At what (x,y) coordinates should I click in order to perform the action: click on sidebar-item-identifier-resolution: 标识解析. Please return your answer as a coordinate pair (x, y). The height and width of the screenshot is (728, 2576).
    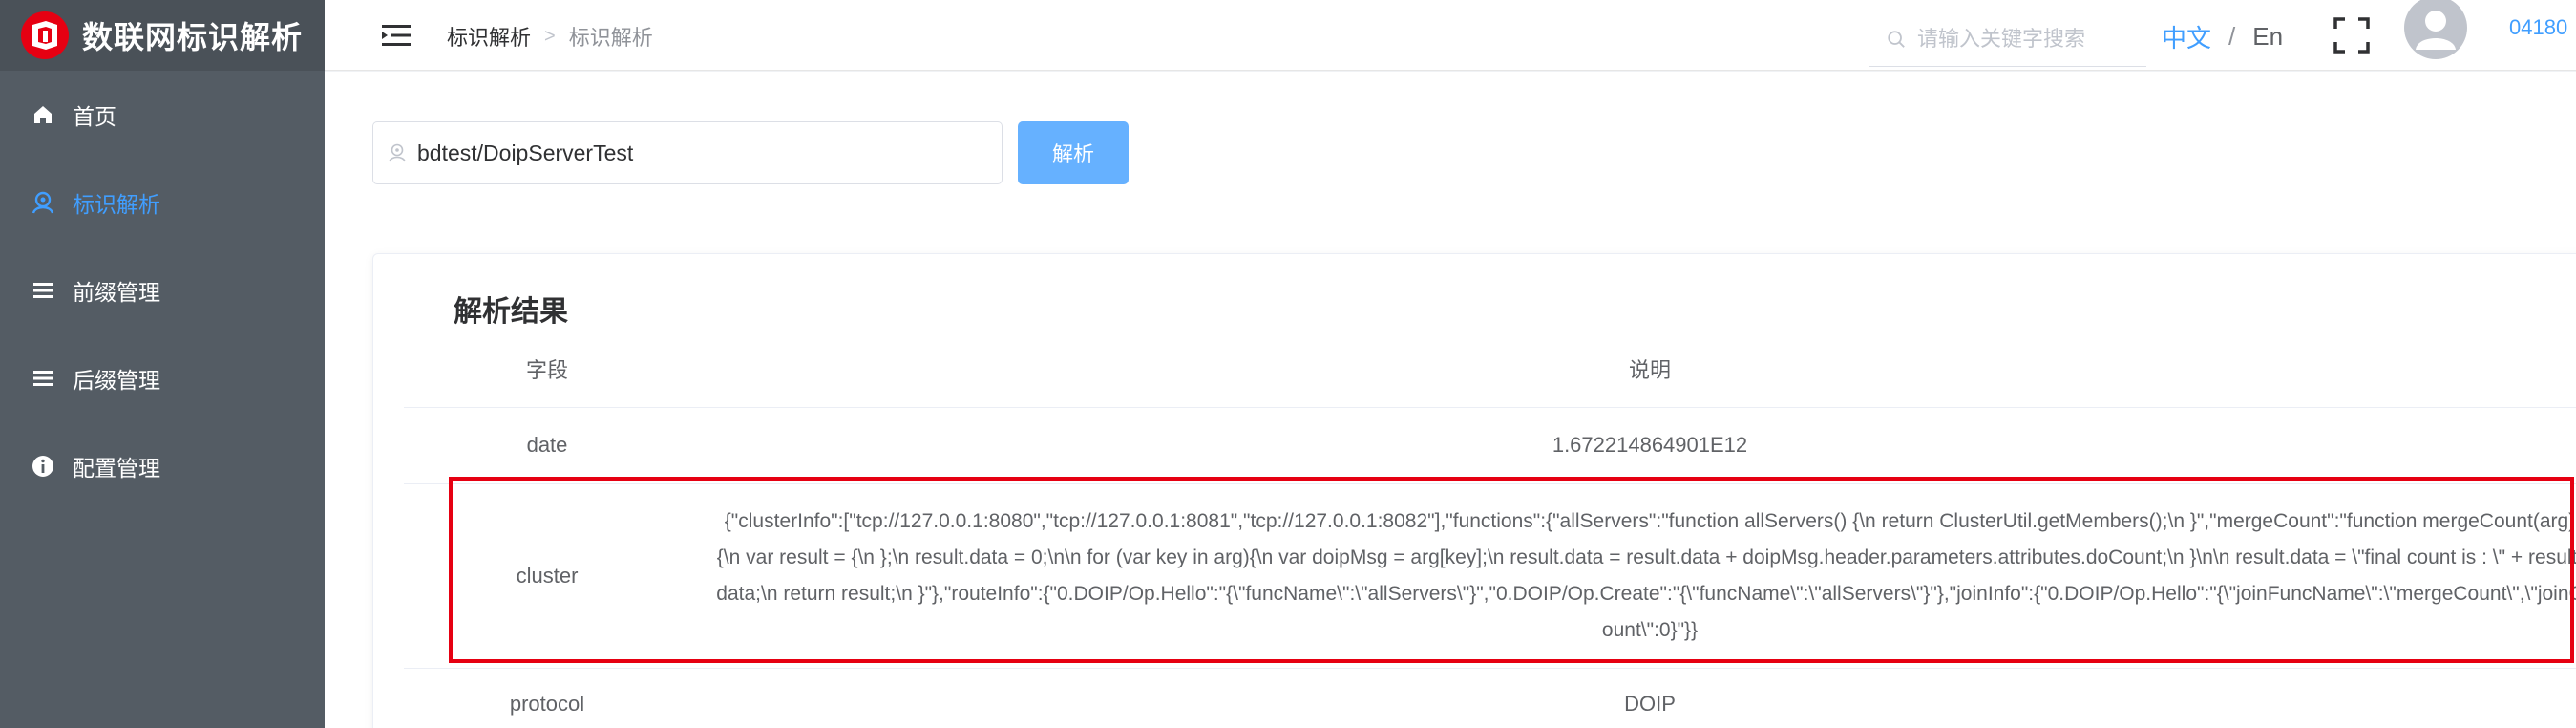
    Looking at the image, I should click on (162, 203).